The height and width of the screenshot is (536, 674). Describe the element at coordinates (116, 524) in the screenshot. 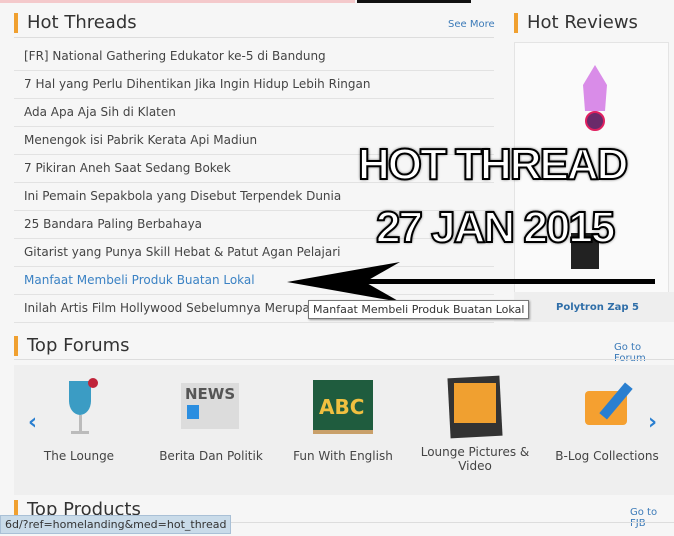

I see `status-bar-url: 6d/?ref=homelanding&med=hot_thread` at that location.